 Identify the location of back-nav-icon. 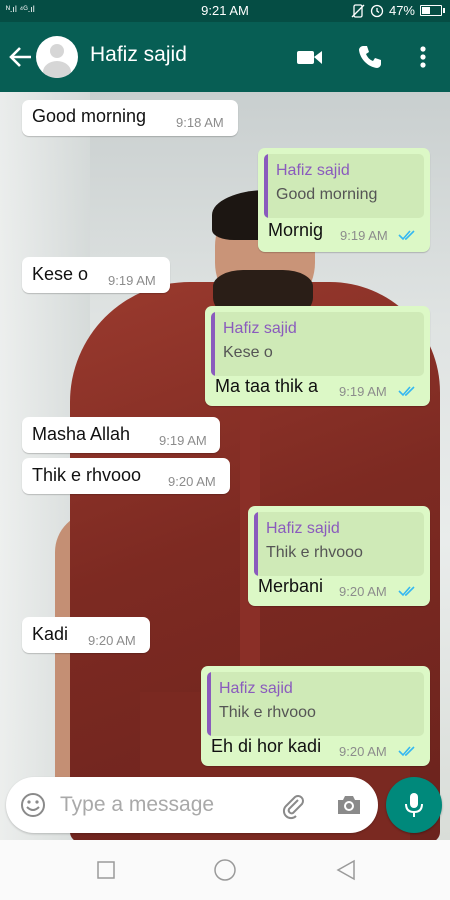
(346, 870).